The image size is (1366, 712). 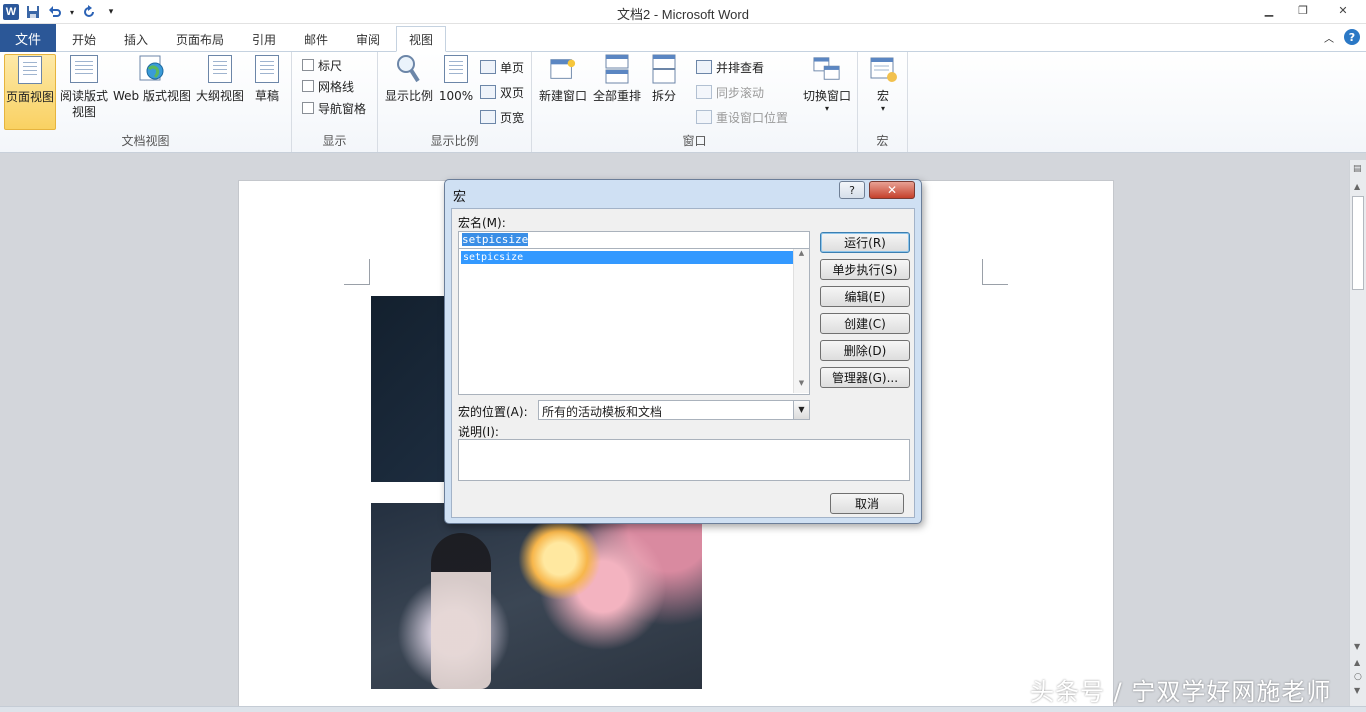 What do you see at coordinates (742, 117) in the screenshot?
I see `reset-window-position-button: 重设窗口位置` at bounding box center [742, 117].